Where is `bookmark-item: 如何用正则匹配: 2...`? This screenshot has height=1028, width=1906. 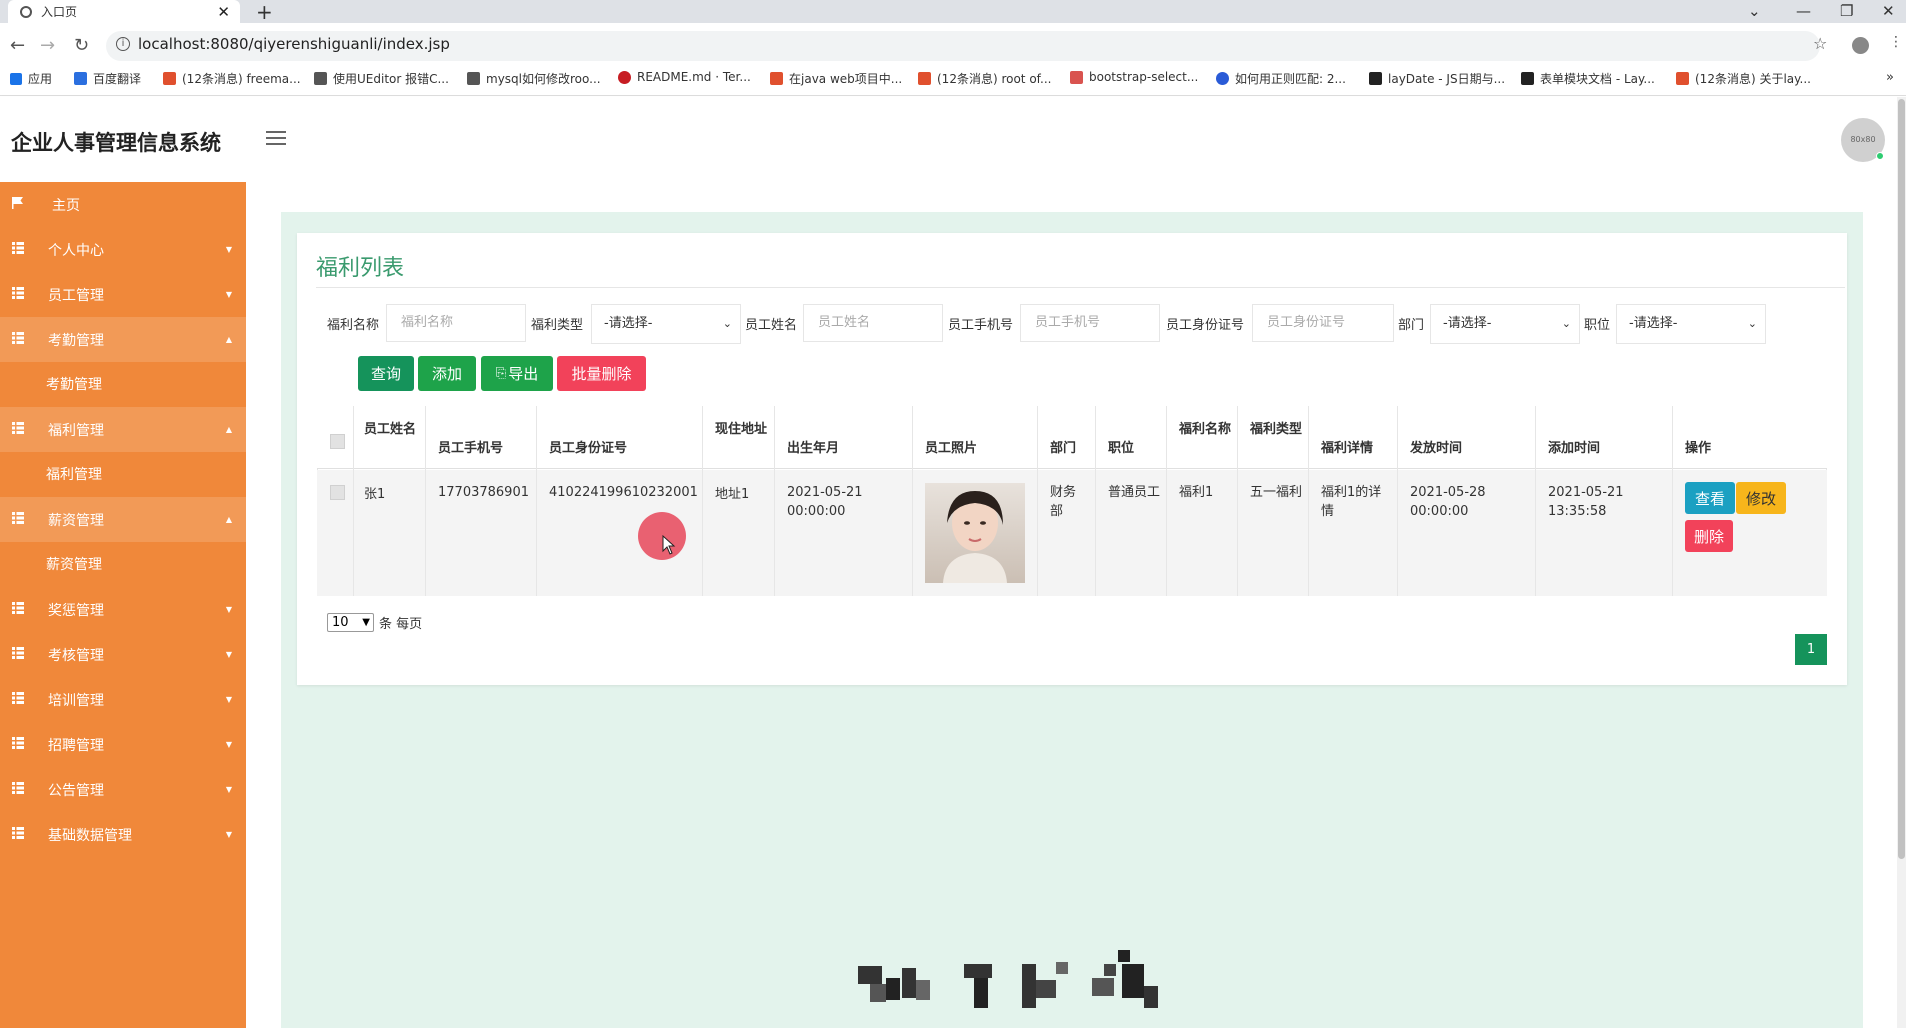
bookmark-item: 如何用正则匹配: 2... is located at coordinates (1281, 78).